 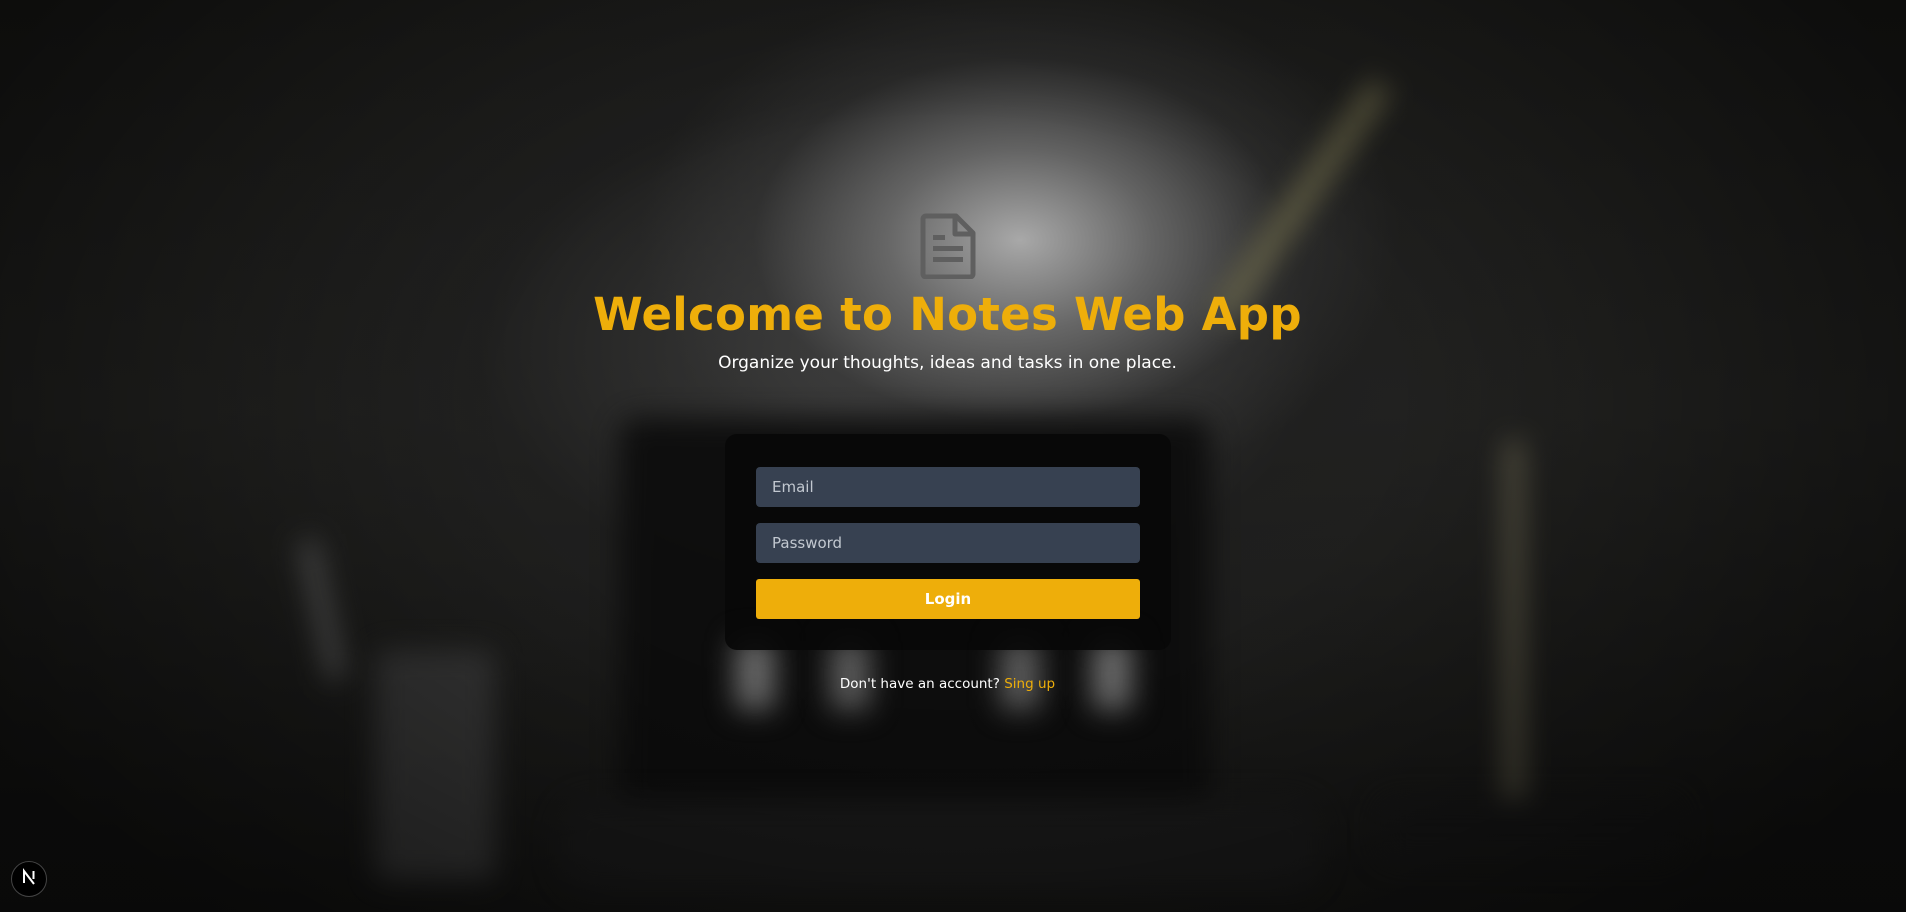 What do you see at coordinates (948, 599) in the screenshot?
I see `login-button: Login` at bounding box center [948, 599].